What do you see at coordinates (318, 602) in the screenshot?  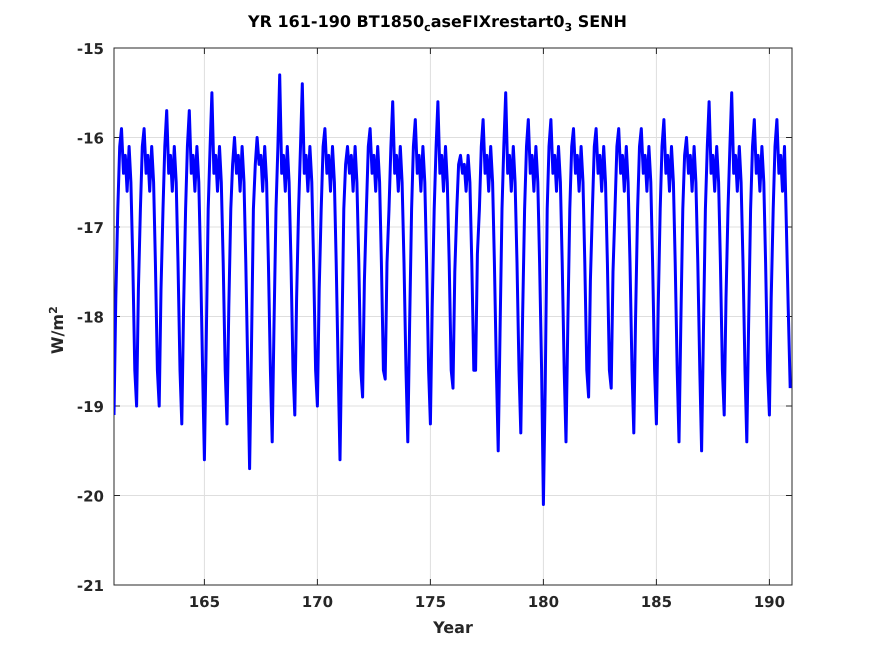 I see `x-tick-label: 170` at bounding box center [318, 602].